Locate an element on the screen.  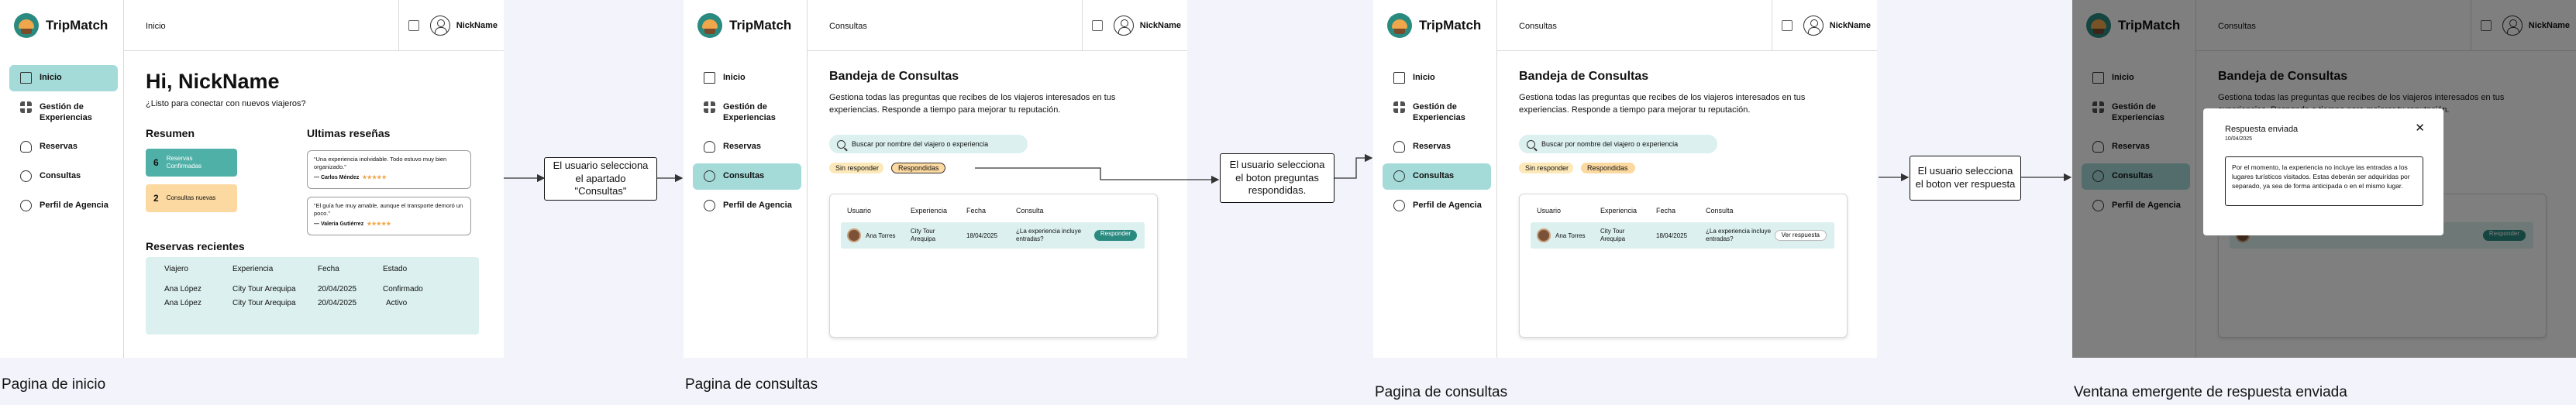
table-cell: 18/04/2025 is located at coordinates (982, 236).